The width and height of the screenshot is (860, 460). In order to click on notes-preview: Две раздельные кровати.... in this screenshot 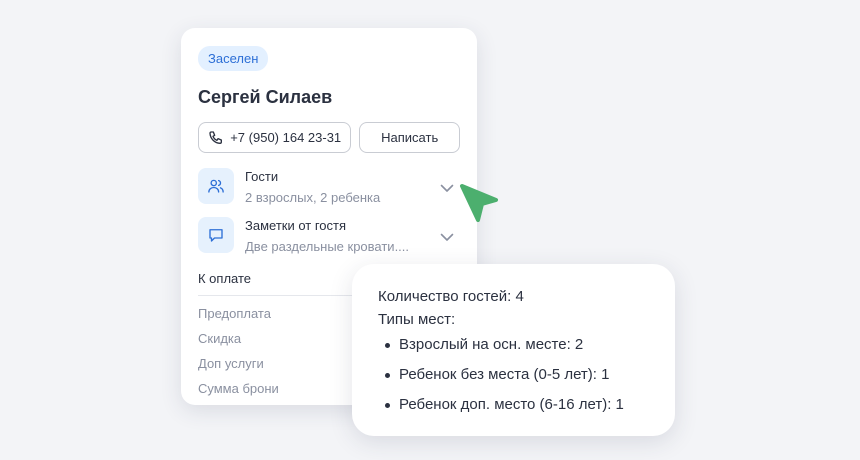, I will do `click(327, 246)`.